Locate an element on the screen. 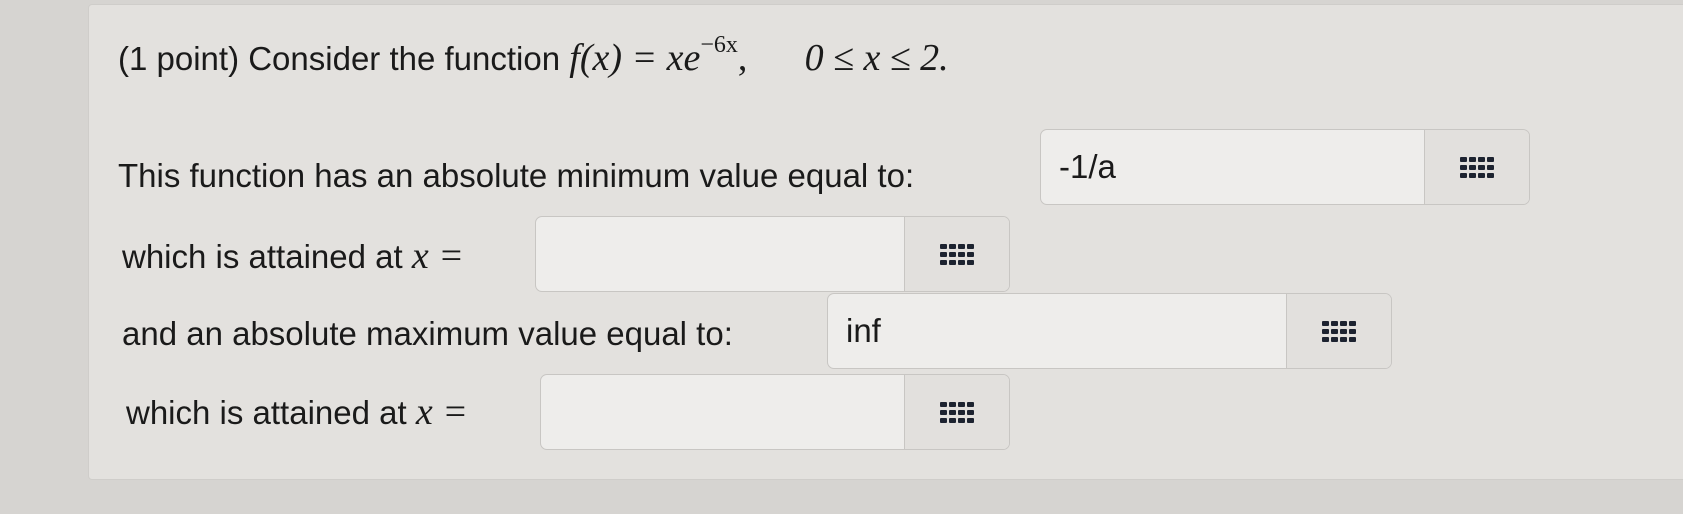 The width and height of the screenshot is (1683, 514). max-location-equation-editor-button is located at coordinates (956, 412).